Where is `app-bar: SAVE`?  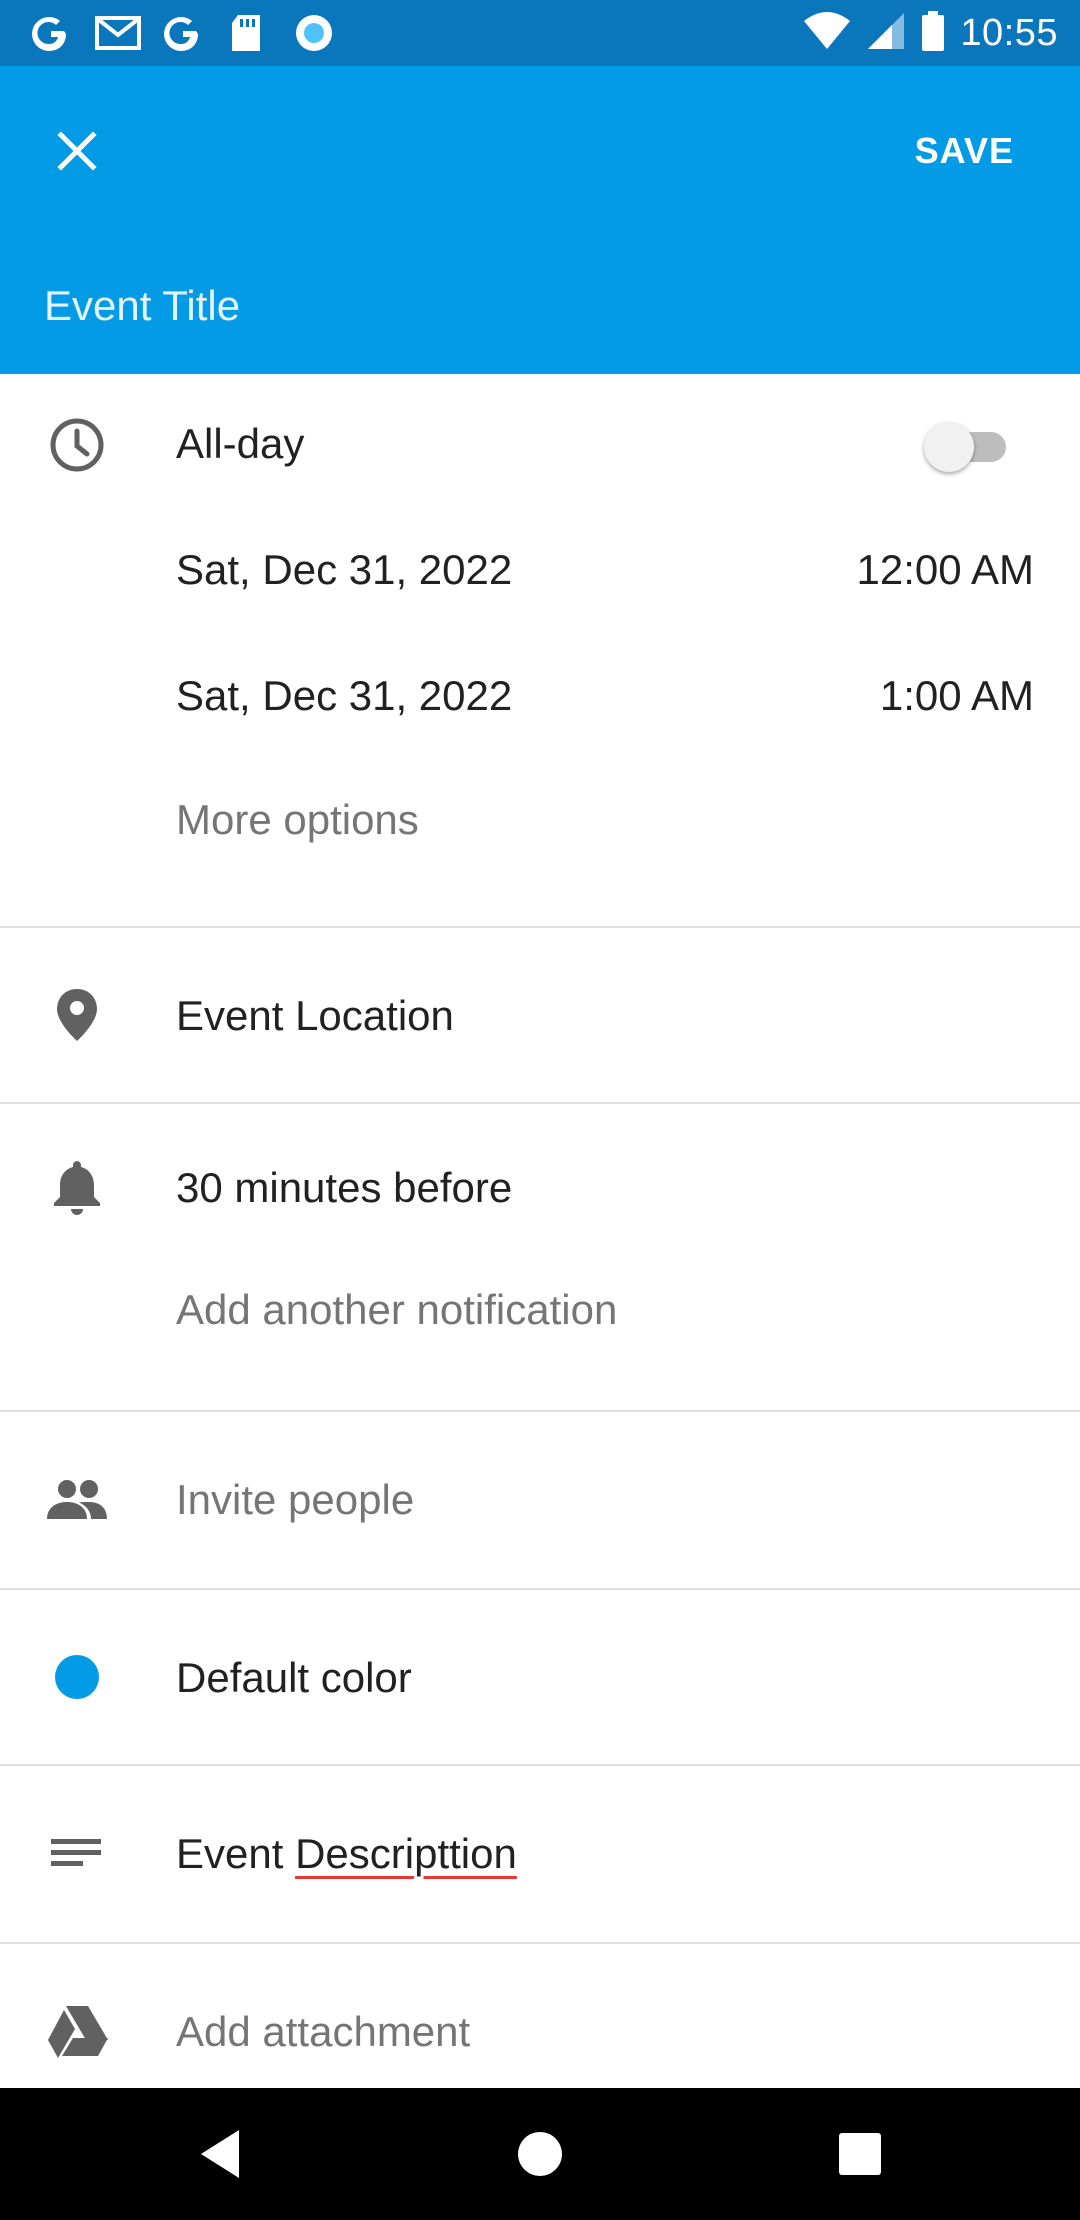 app-bar: SAVE is located at coordinates (540, 220).